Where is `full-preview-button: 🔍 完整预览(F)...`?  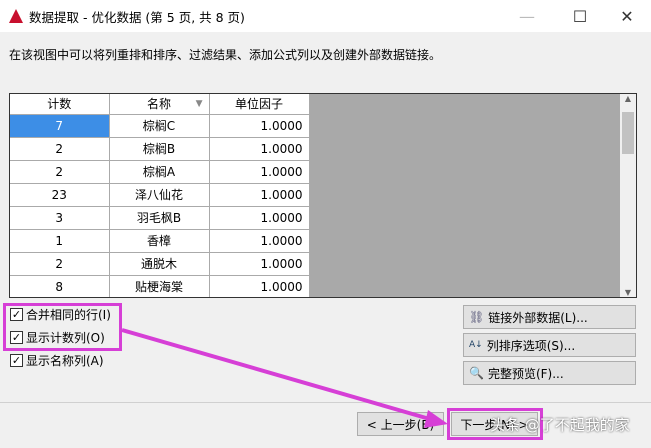
full-preview-button: 🔍 完整预览(F)... is located at coordinates (549, 373).